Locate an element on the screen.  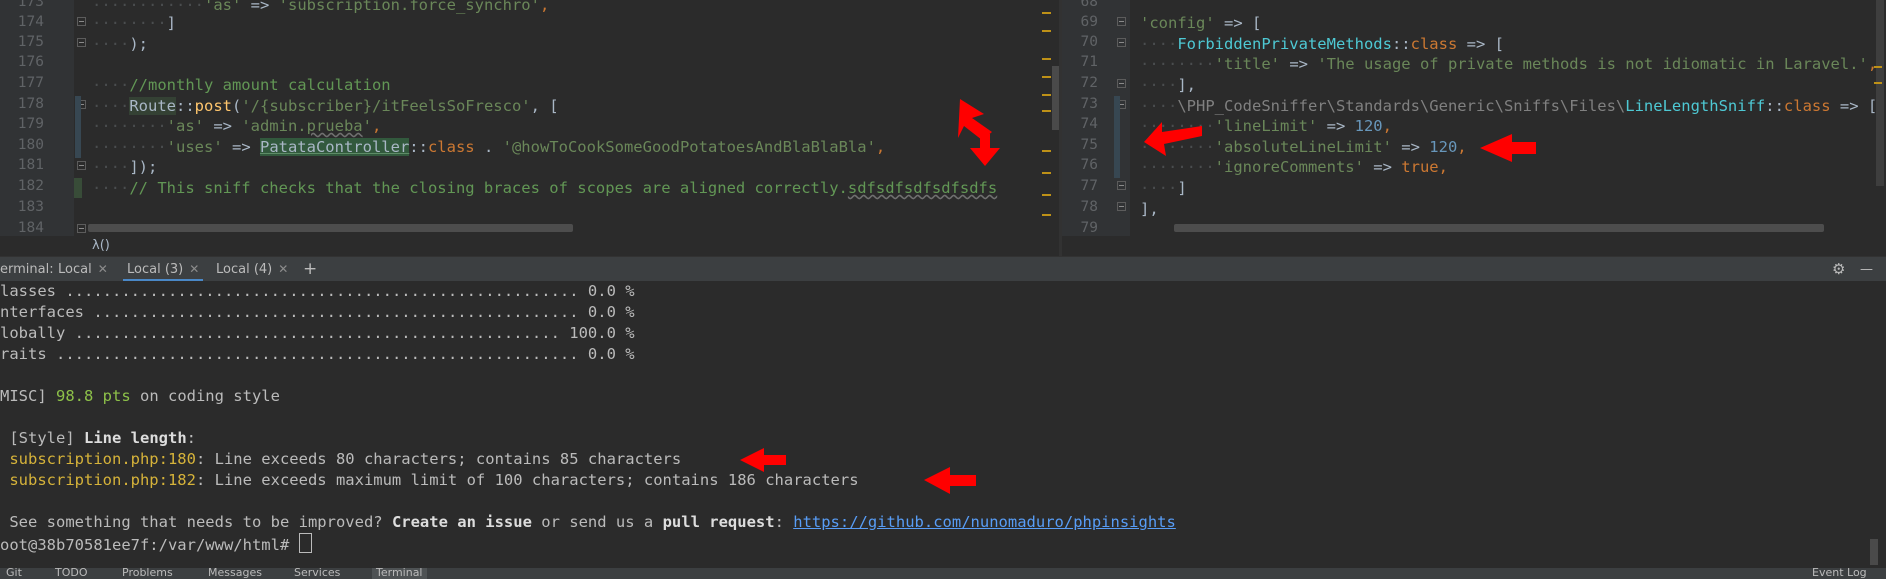
line-number: 176 is located at coordinates (30, 62).